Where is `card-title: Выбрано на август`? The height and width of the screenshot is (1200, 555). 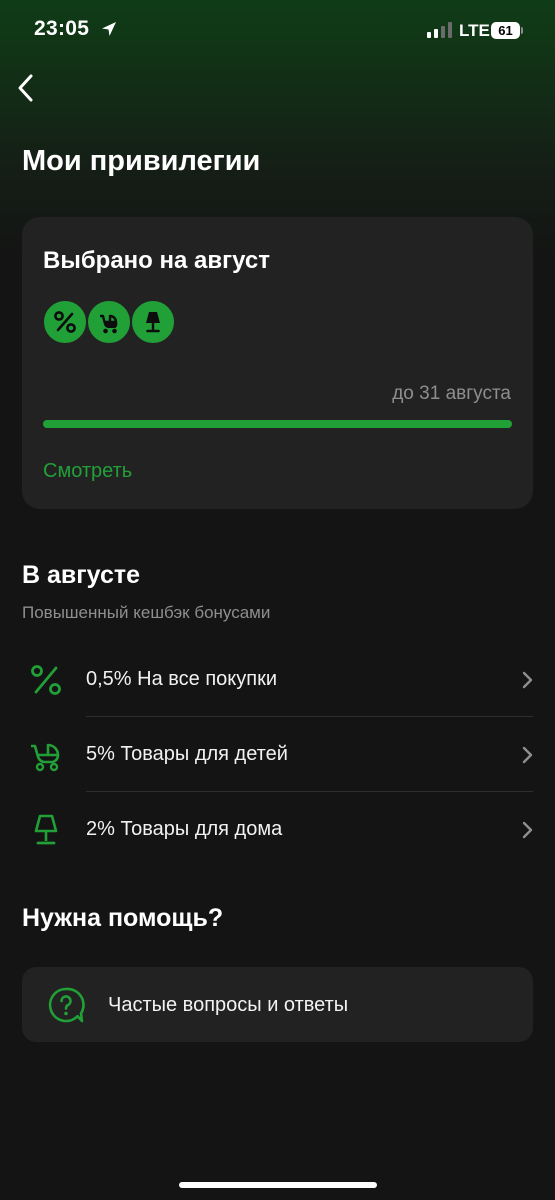
card-title: Выбрано на август is located at coordinates (156, 260).